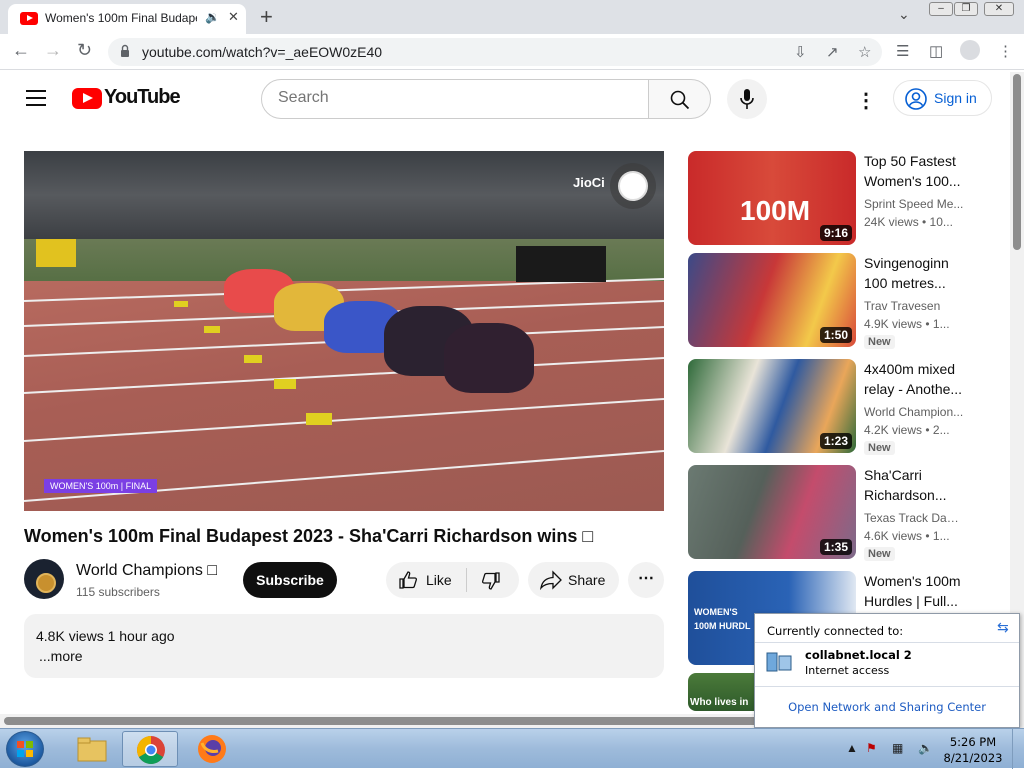 This screenshot has height=769, width=1024. I want to click on show-more-link: ...more, so click(61, 656).